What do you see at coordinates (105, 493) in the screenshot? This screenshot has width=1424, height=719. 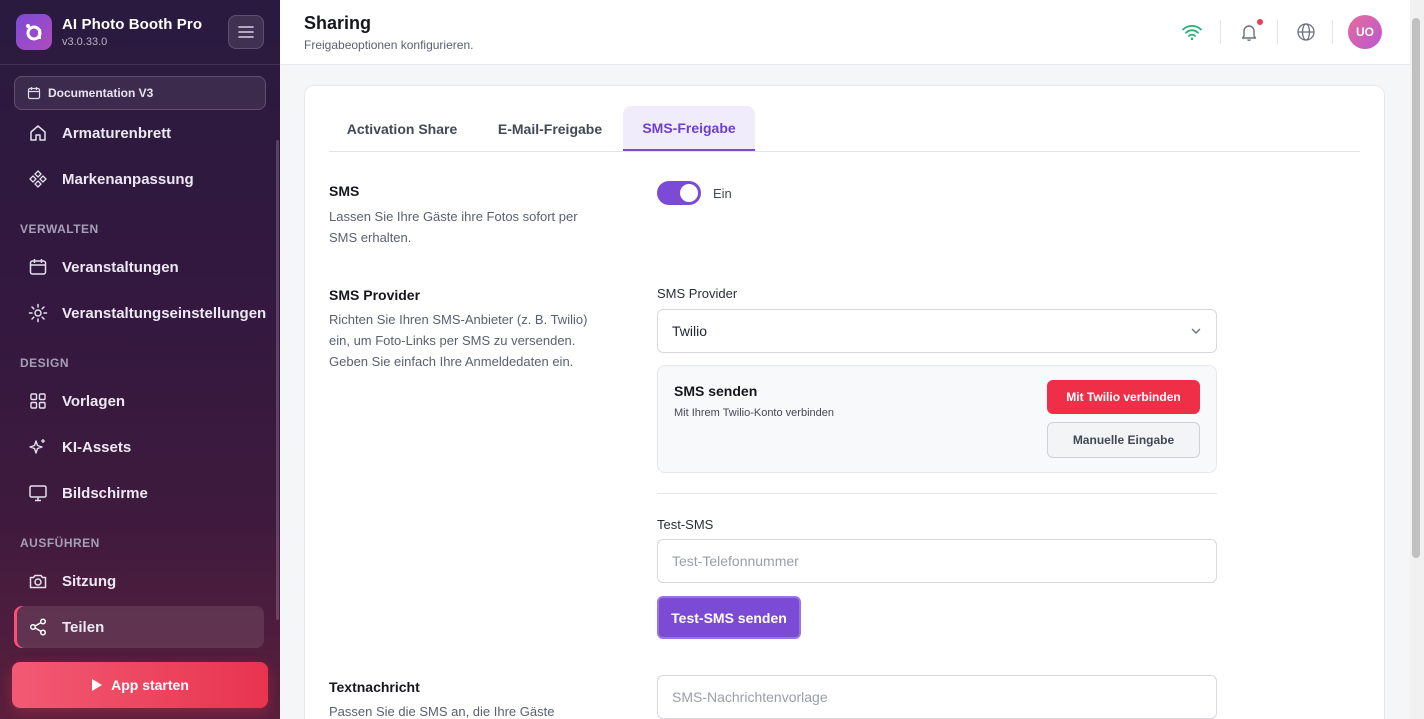 I see `sidebar-item-label: Bildschirme` at bounding box center [105, 493].